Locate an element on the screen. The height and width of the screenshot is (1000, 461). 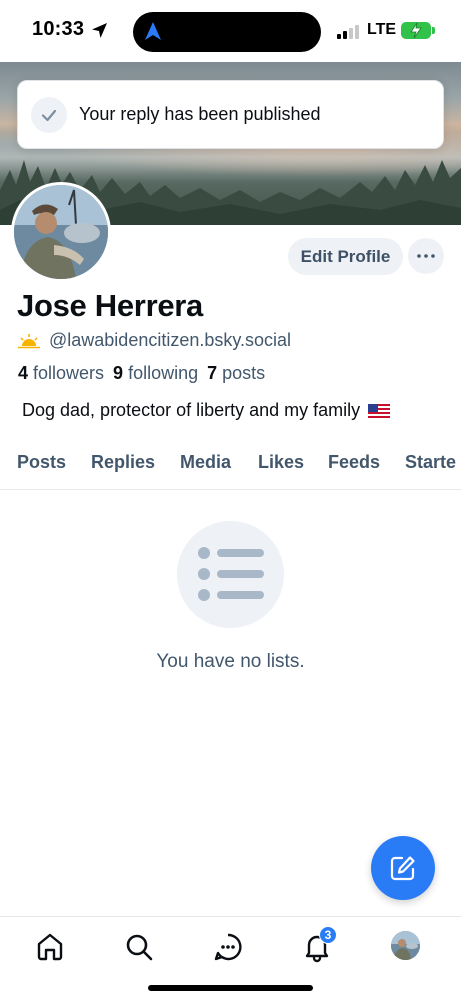
display-name: Jose Herrera is located at coordinates (110, 305).